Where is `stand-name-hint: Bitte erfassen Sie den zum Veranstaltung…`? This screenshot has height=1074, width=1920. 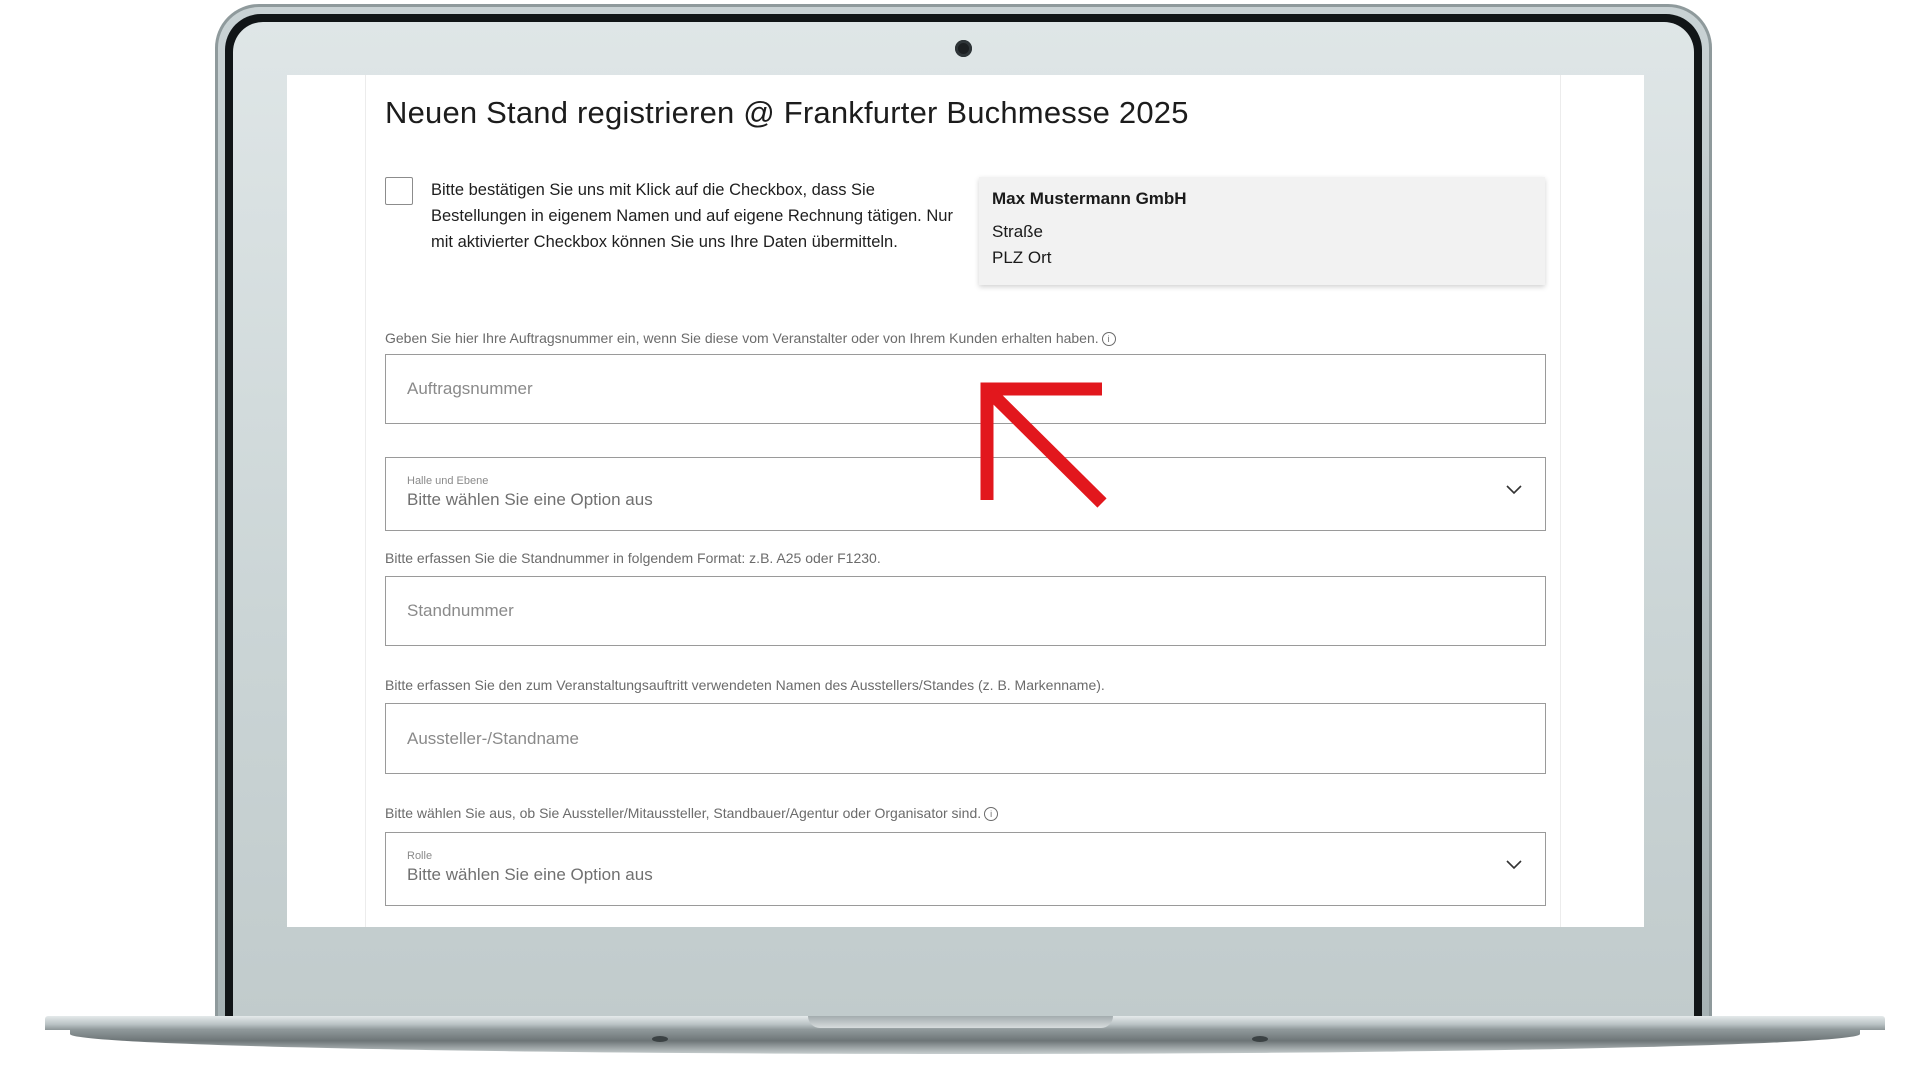 stand-name-hint: Bitte erfassen Sie den zum Veranstaltung… is located at coordinates (745, 685).